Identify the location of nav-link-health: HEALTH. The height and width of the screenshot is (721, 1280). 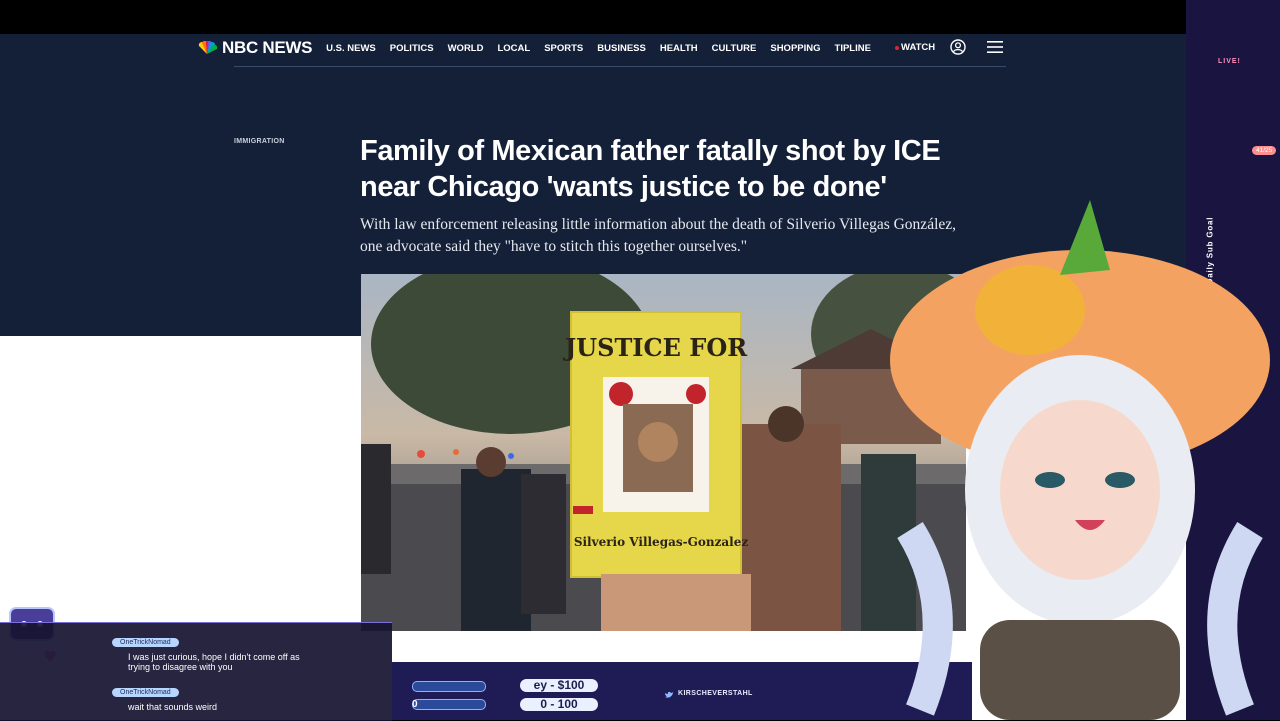
(679, 48).